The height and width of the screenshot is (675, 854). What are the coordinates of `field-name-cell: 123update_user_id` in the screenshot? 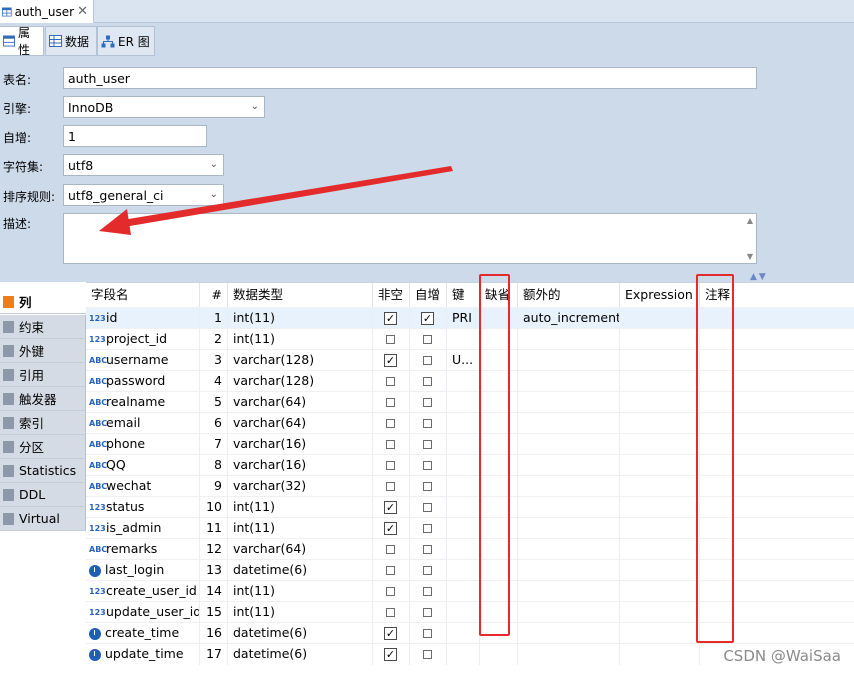 It's located at (143, 612).